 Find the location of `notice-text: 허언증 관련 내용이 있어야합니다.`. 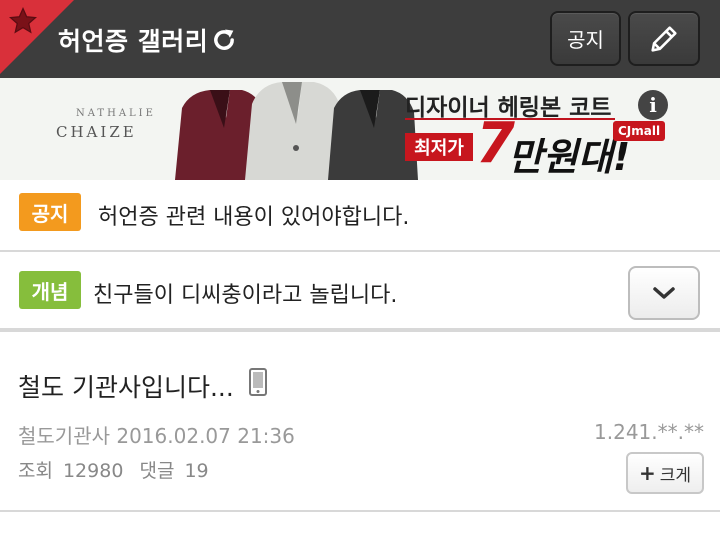

notice-text: 허언증 관련 내용이 있어야합니다. is located at coordinates (253, 215).